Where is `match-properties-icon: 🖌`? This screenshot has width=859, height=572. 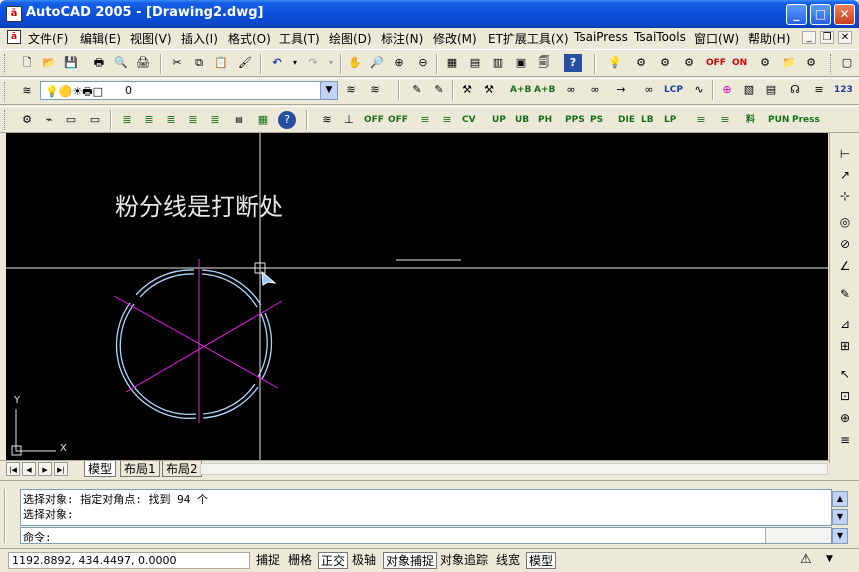
match-properties-icon: 🖌 is located at coordinates (245, 63).